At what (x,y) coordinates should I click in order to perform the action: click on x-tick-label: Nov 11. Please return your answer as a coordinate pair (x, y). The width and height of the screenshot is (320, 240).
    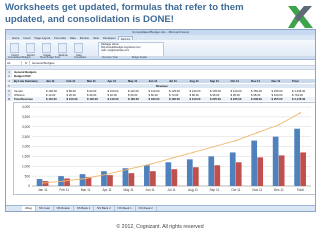
    Looking at the image, I should click on (257, 190).